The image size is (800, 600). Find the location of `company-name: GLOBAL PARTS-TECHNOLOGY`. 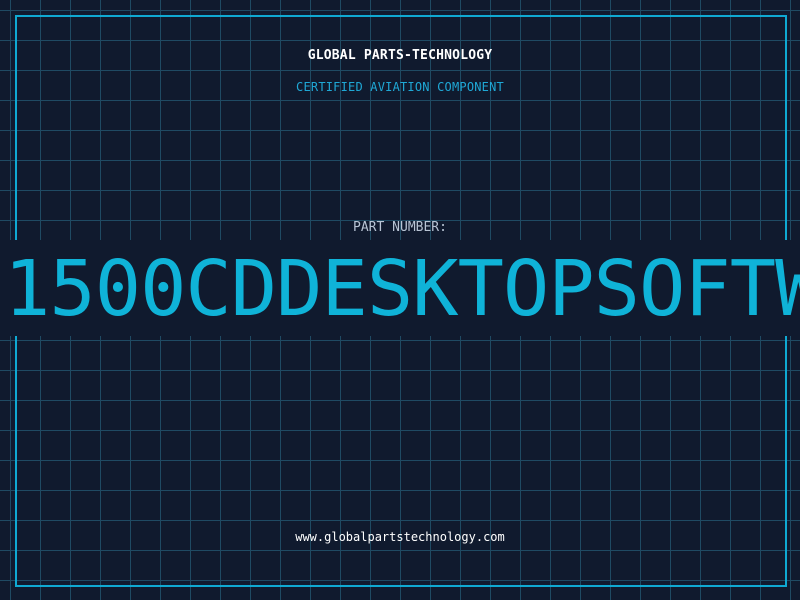

company-name: GLOBAL PARTS-TECHNOLOGY is located at coordinates (400, 55).